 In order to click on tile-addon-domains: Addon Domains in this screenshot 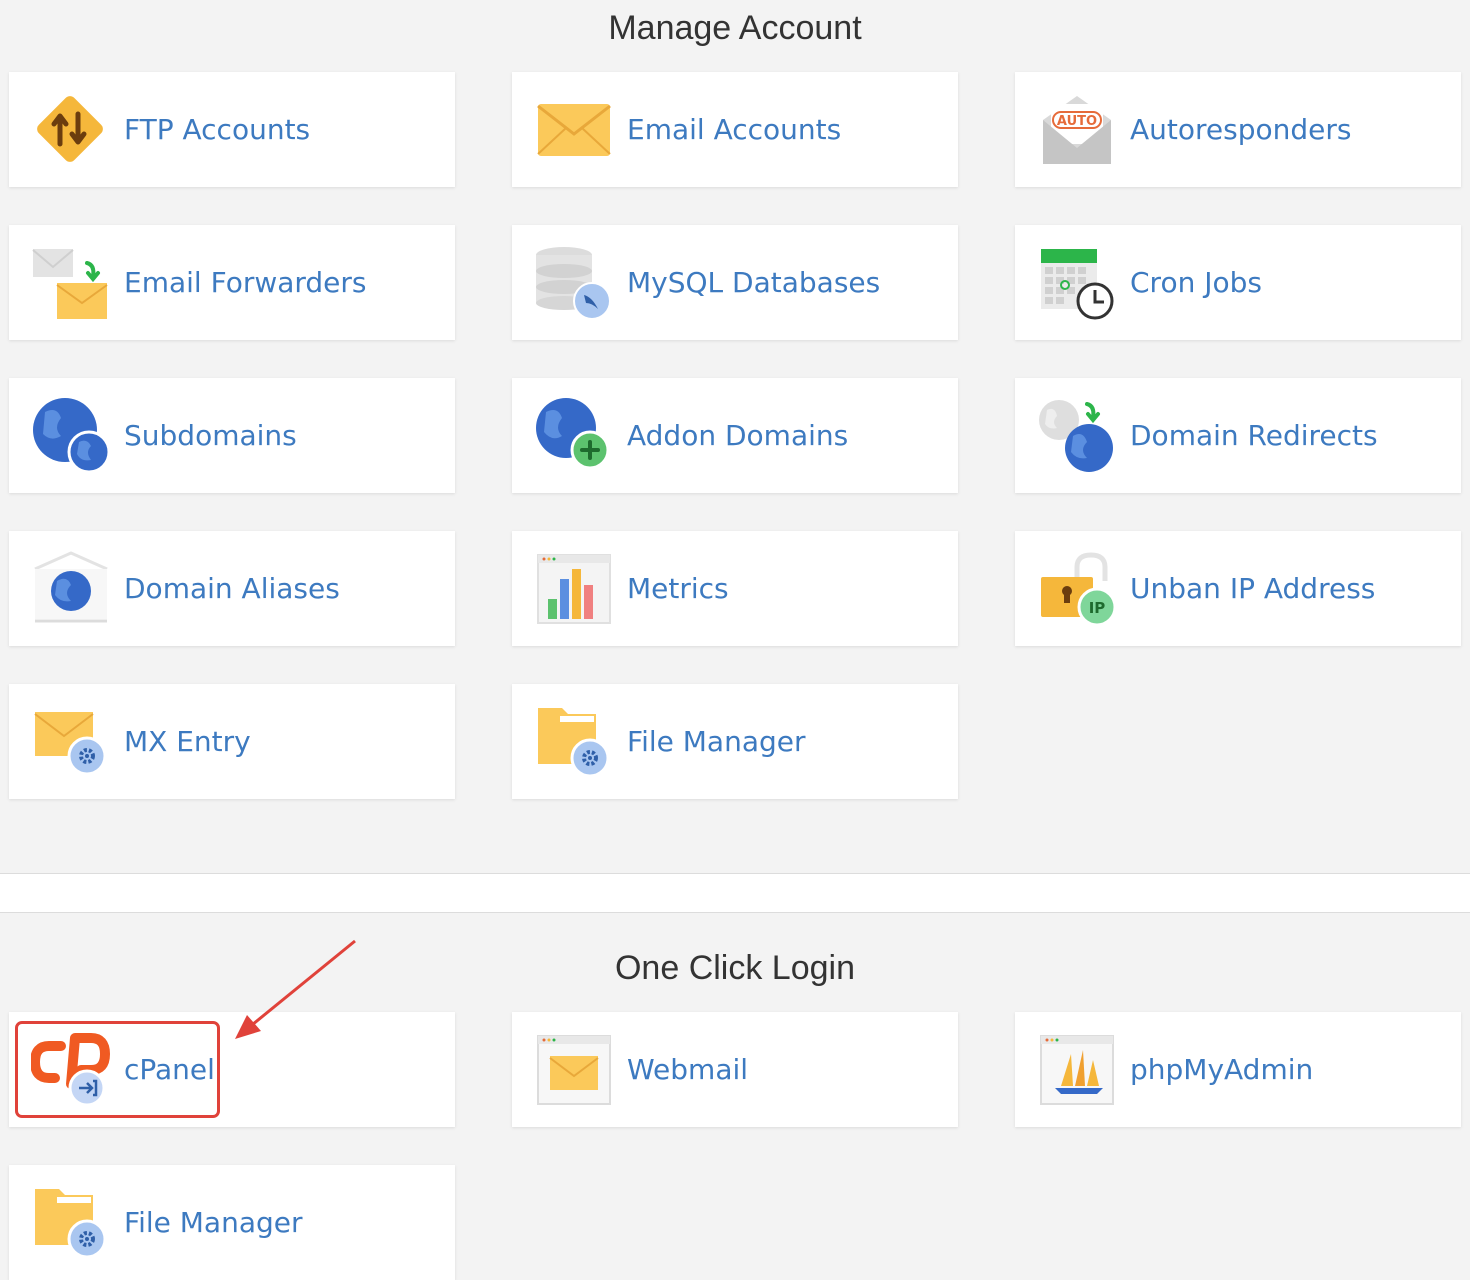, I will do `click(735, 435)`.